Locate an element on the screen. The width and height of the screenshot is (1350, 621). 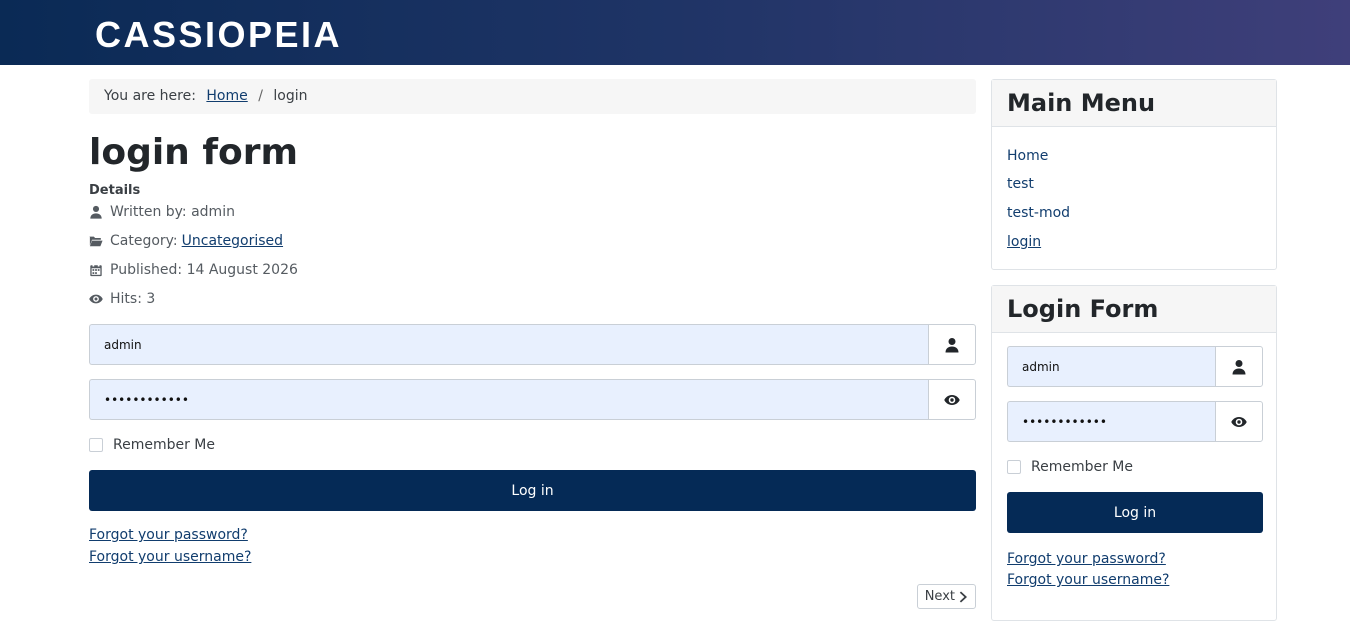
meta-category: Category: Uncategorised is located at coordinates (186, 241).